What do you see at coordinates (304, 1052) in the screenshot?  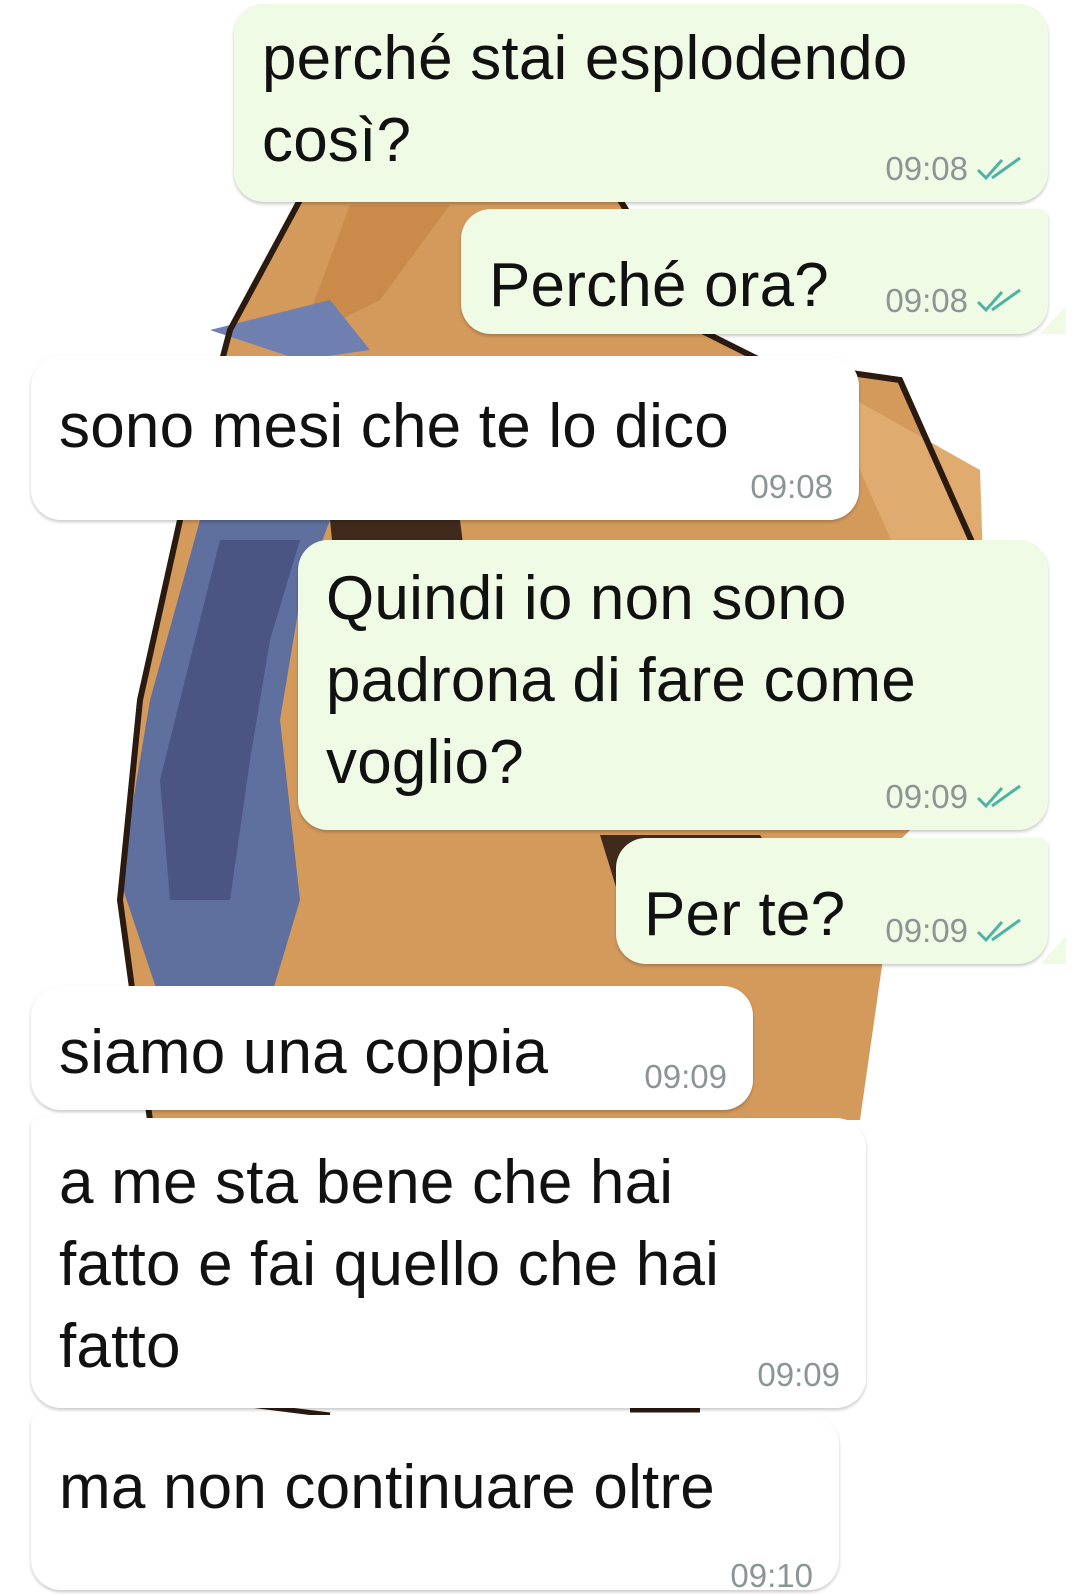 I see `message-text: siamo una coppia` at bounding box center [304, 1052].